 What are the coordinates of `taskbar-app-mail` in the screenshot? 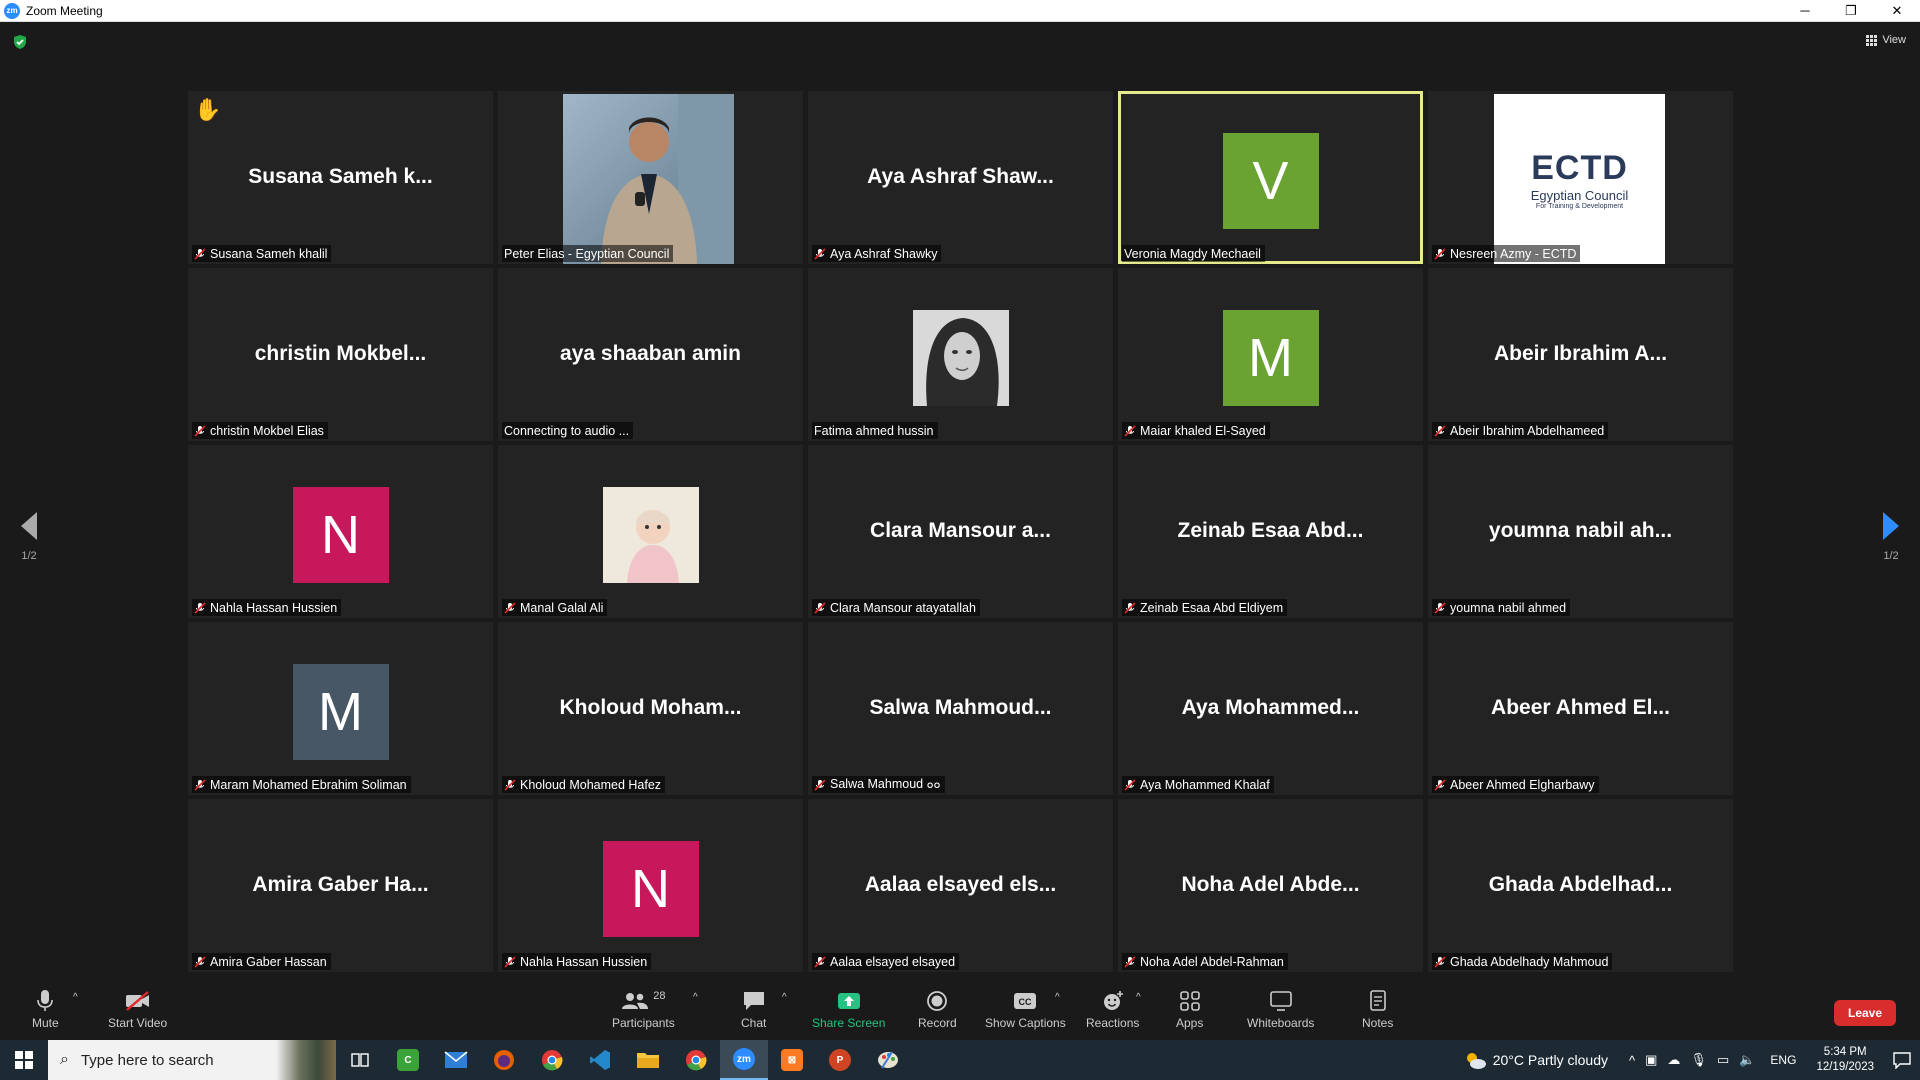 It's located at (456, 1060).